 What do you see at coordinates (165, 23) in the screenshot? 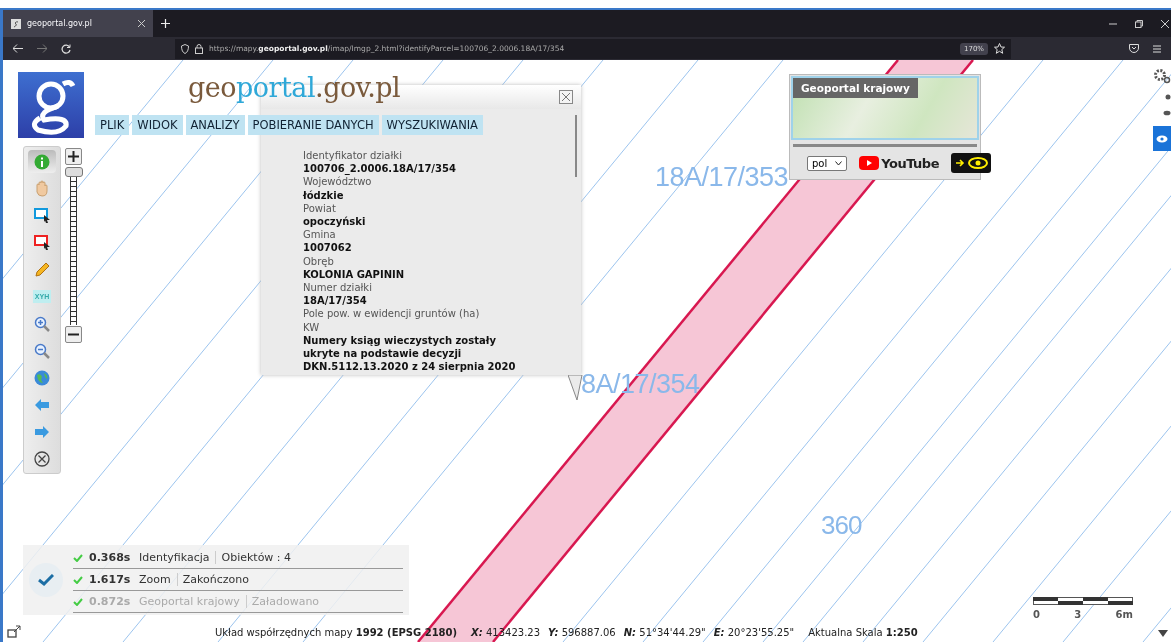
I see `new-tab-icon` at bounding box center [165, 23].